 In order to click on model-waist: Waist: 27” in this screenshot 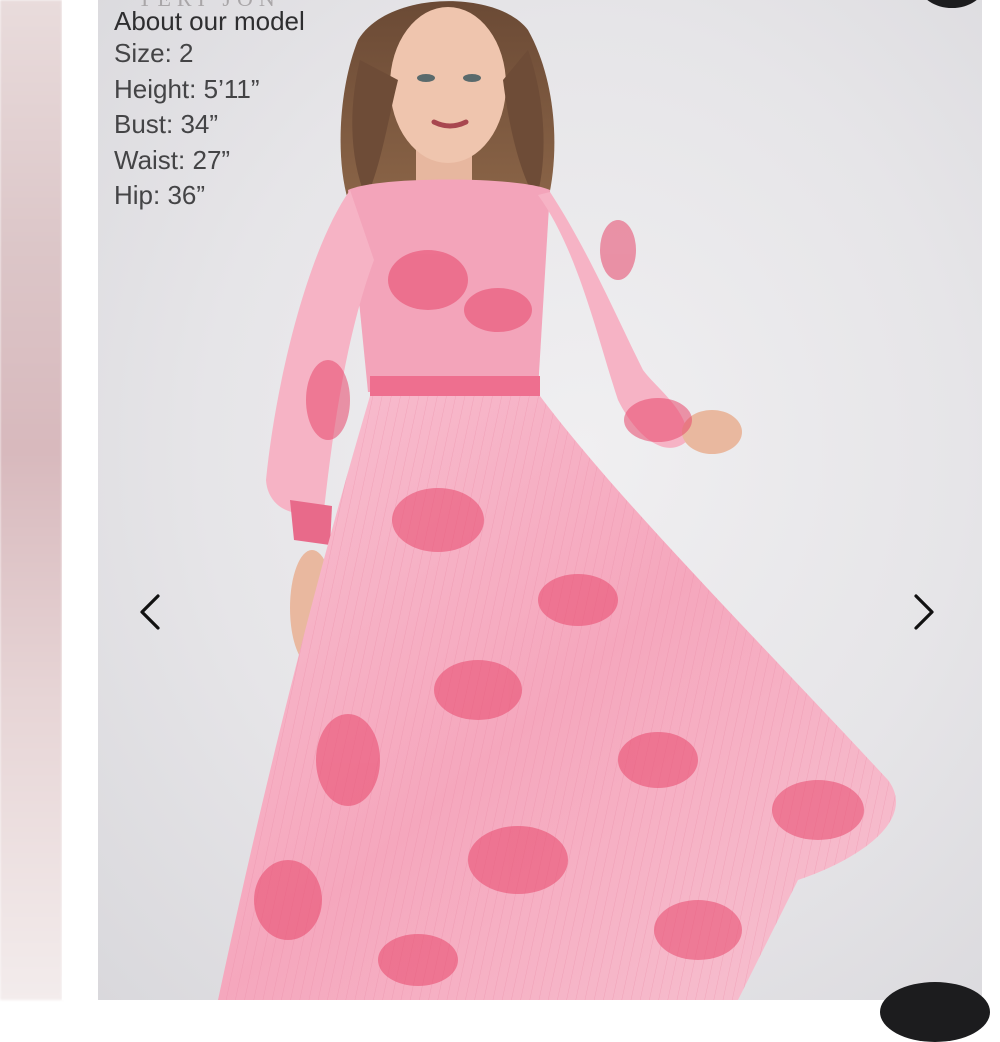, I will do `click(172, 159)`.